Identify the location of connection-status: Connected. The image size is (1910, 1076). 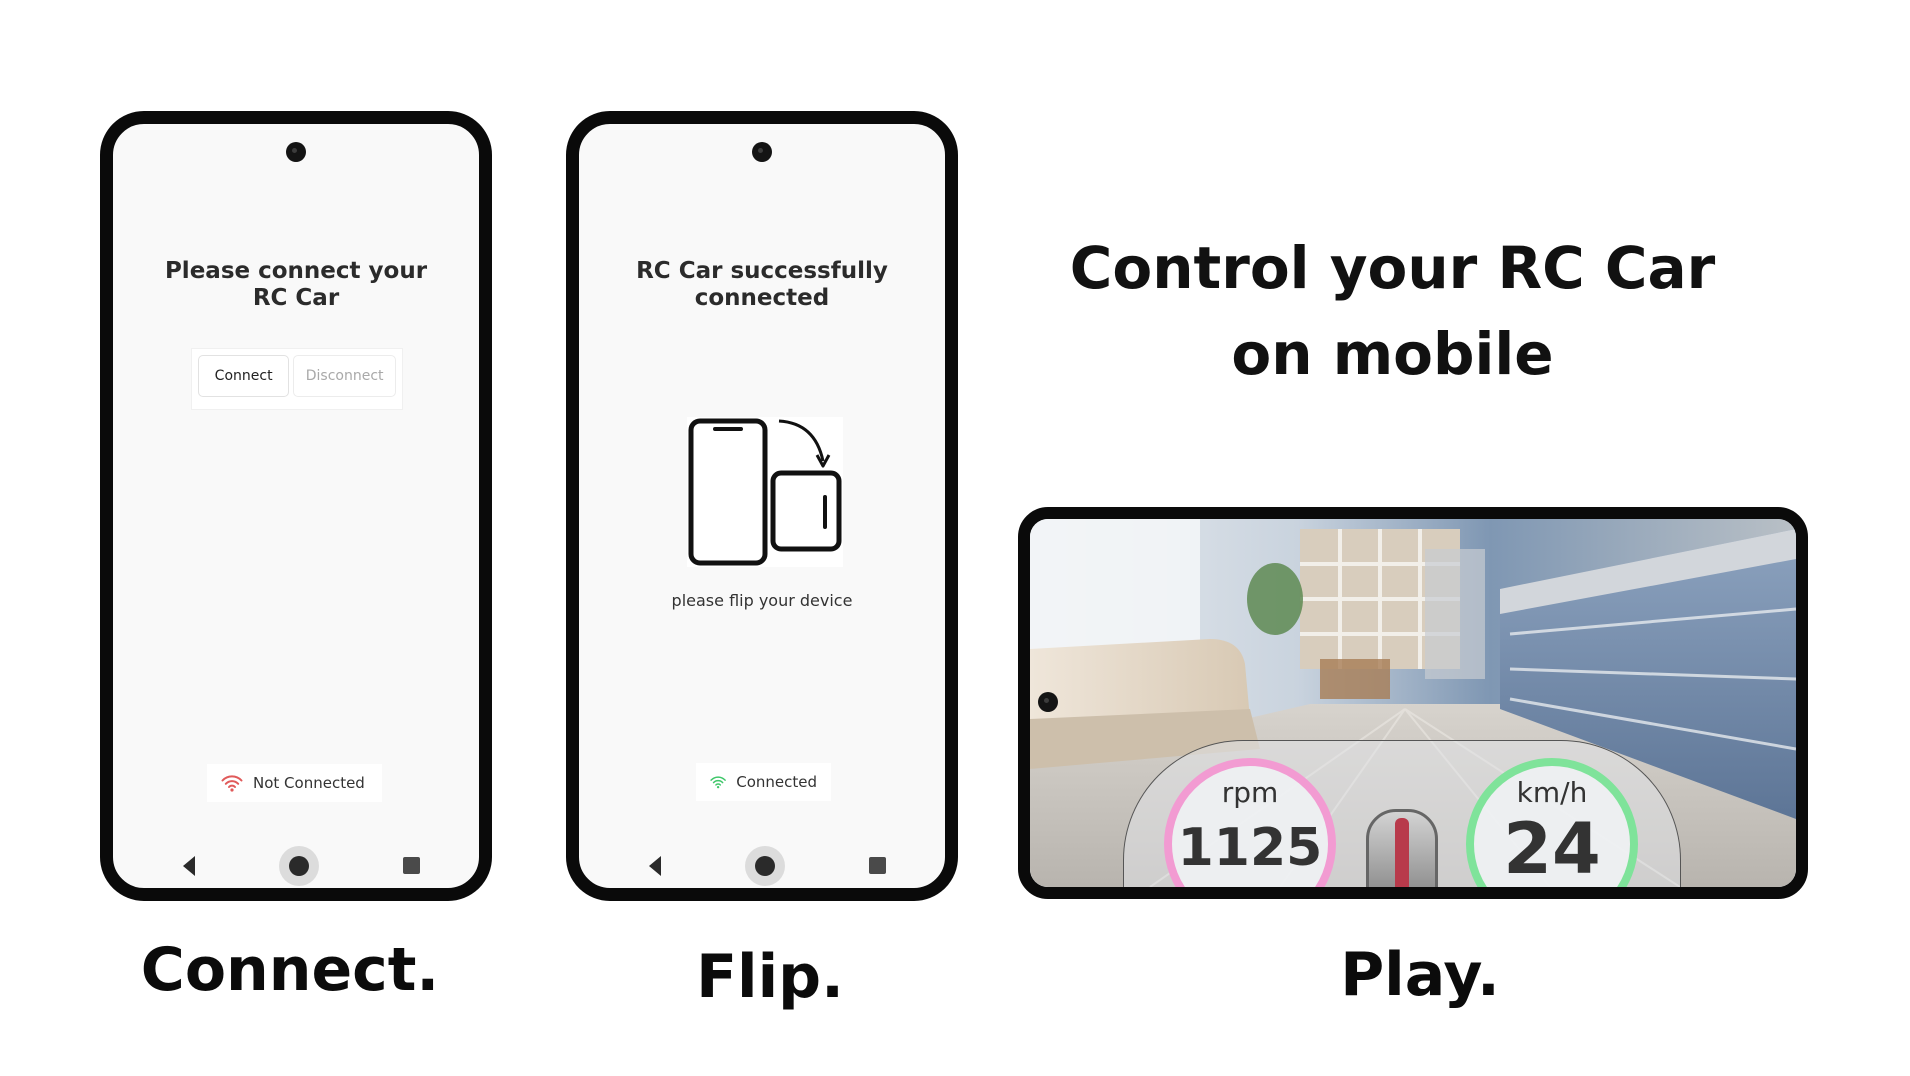
(763, 782).